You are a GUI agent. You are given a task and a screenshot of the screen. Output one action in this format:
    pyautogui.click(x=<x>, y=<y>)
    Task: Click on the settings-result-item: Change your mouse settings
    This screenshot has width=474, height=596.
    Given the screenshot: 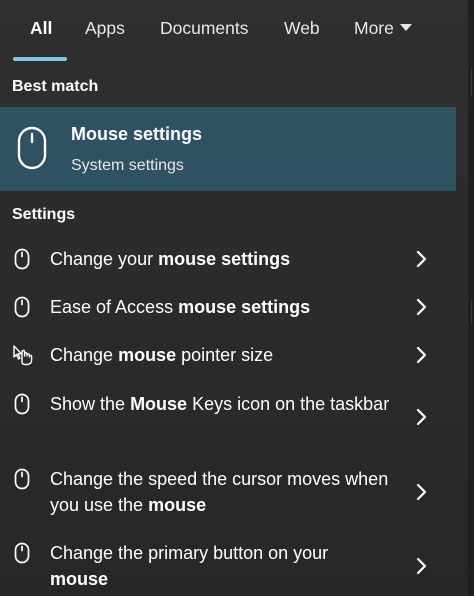 What is the action you would take?
    pyautogui.click(x=228, y=259)
    